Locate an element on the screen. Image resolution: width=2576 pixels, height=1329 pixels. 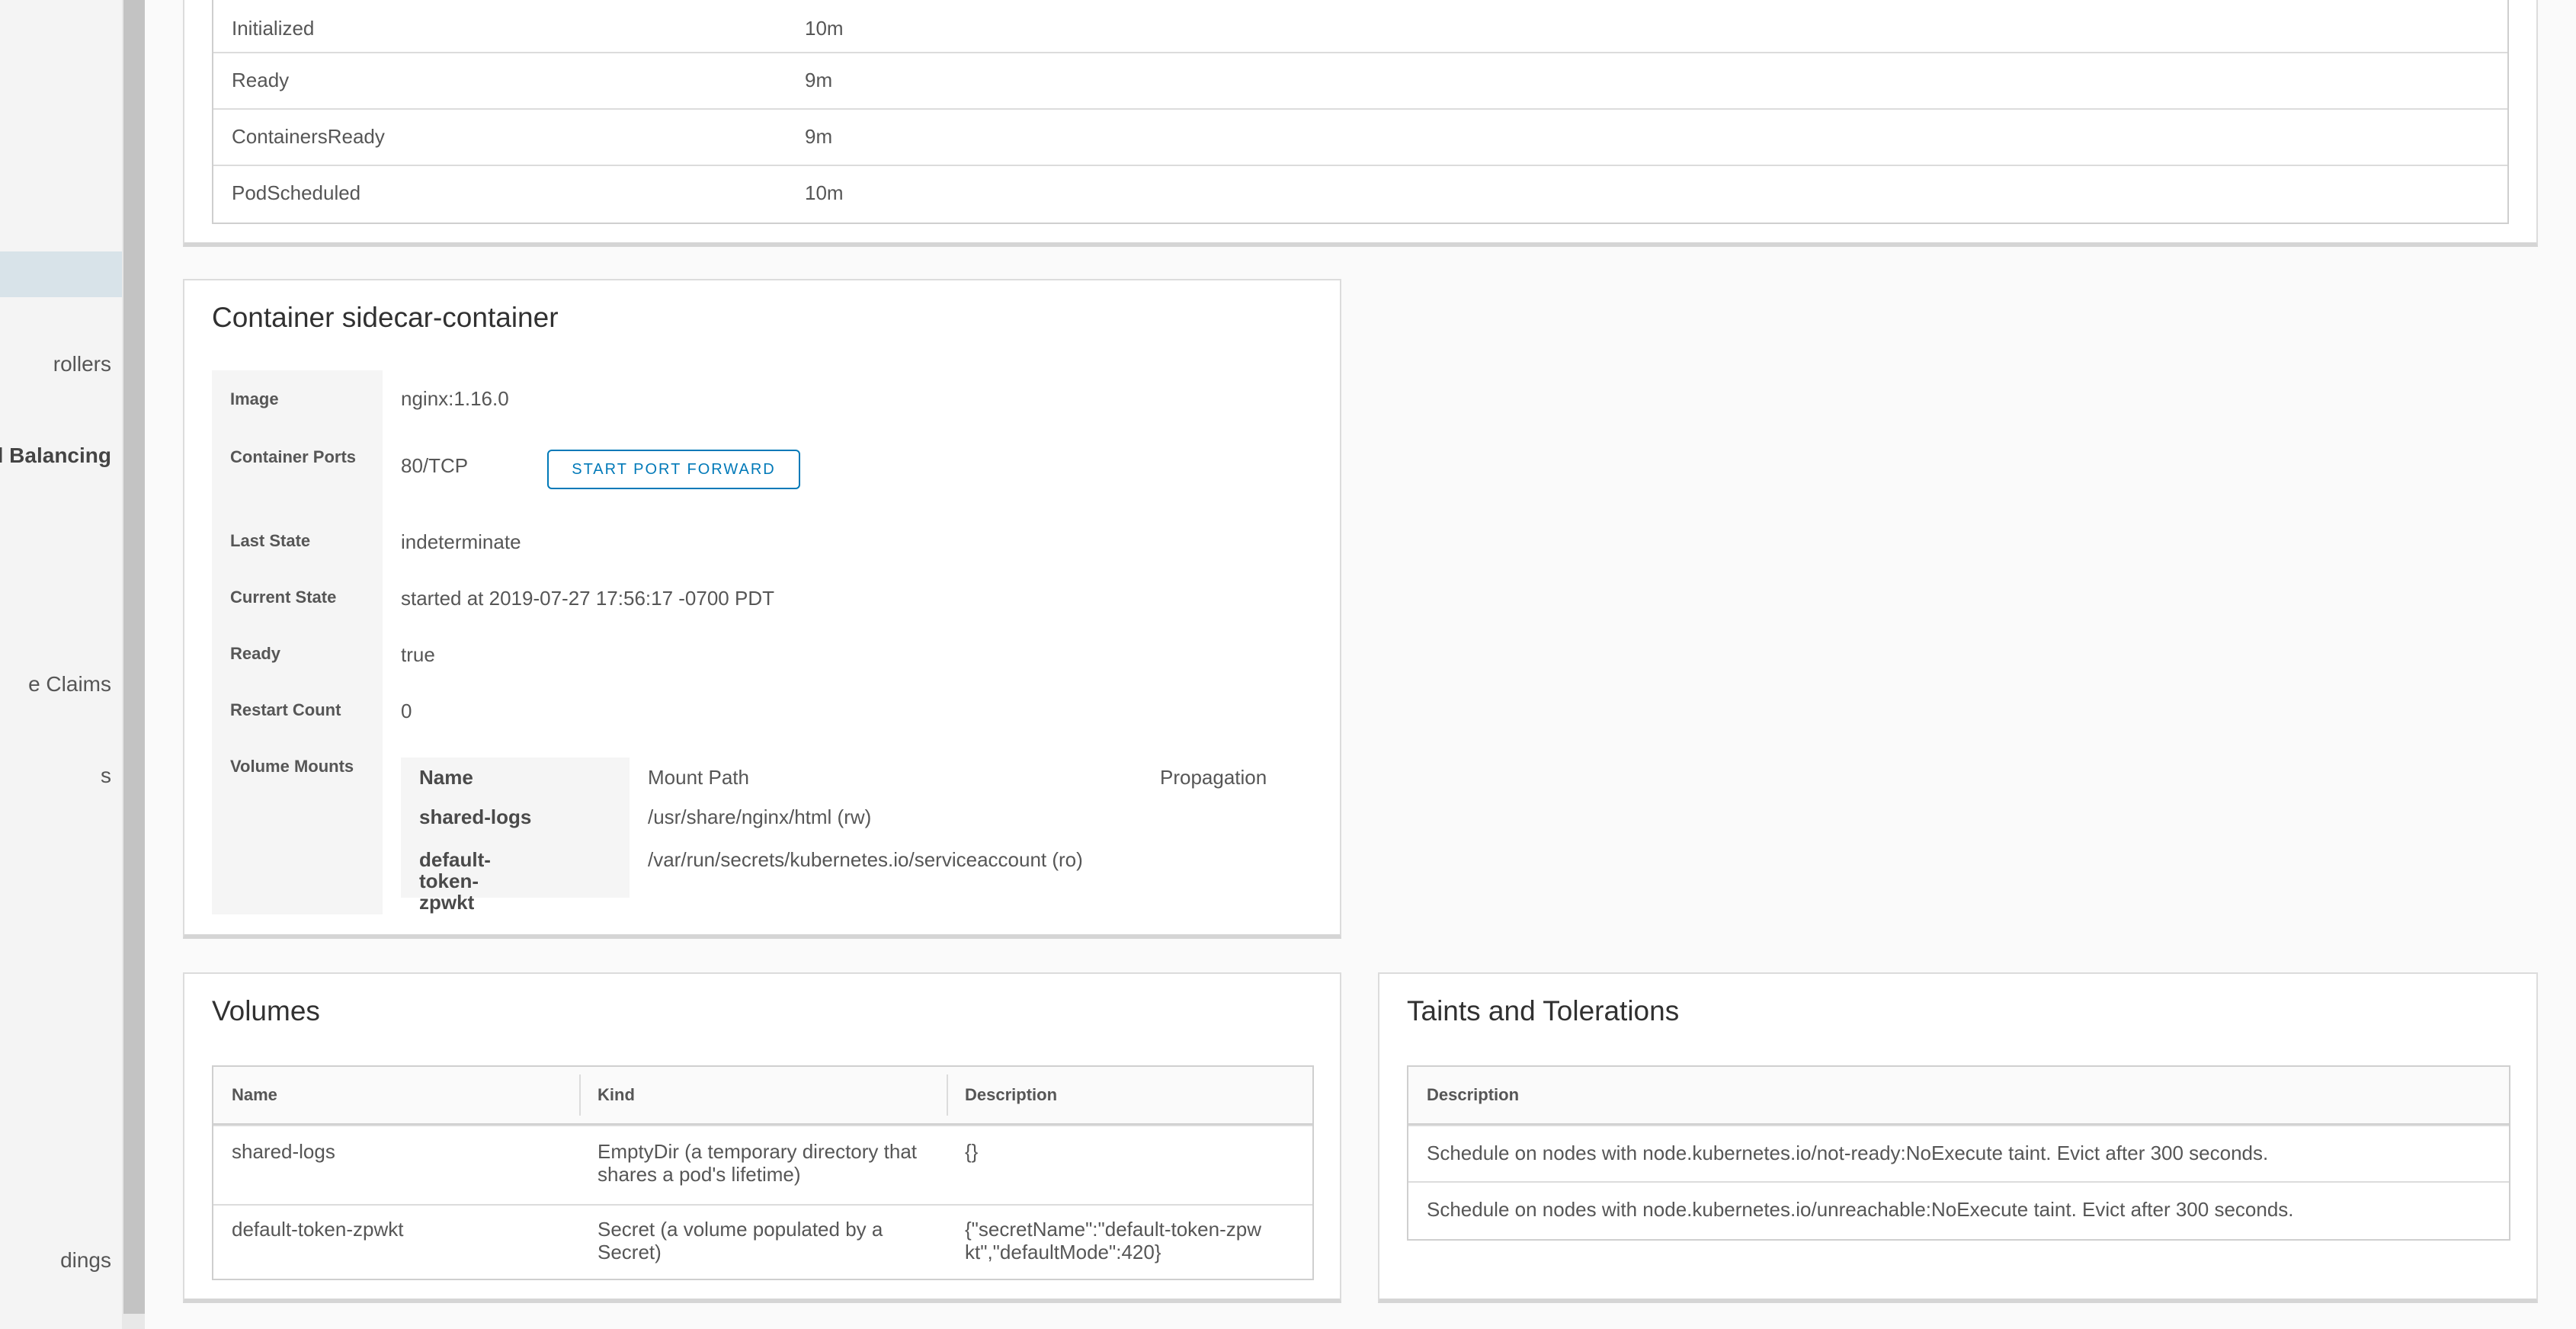
current-state-label: Current State is located at coordinates (283, 597).